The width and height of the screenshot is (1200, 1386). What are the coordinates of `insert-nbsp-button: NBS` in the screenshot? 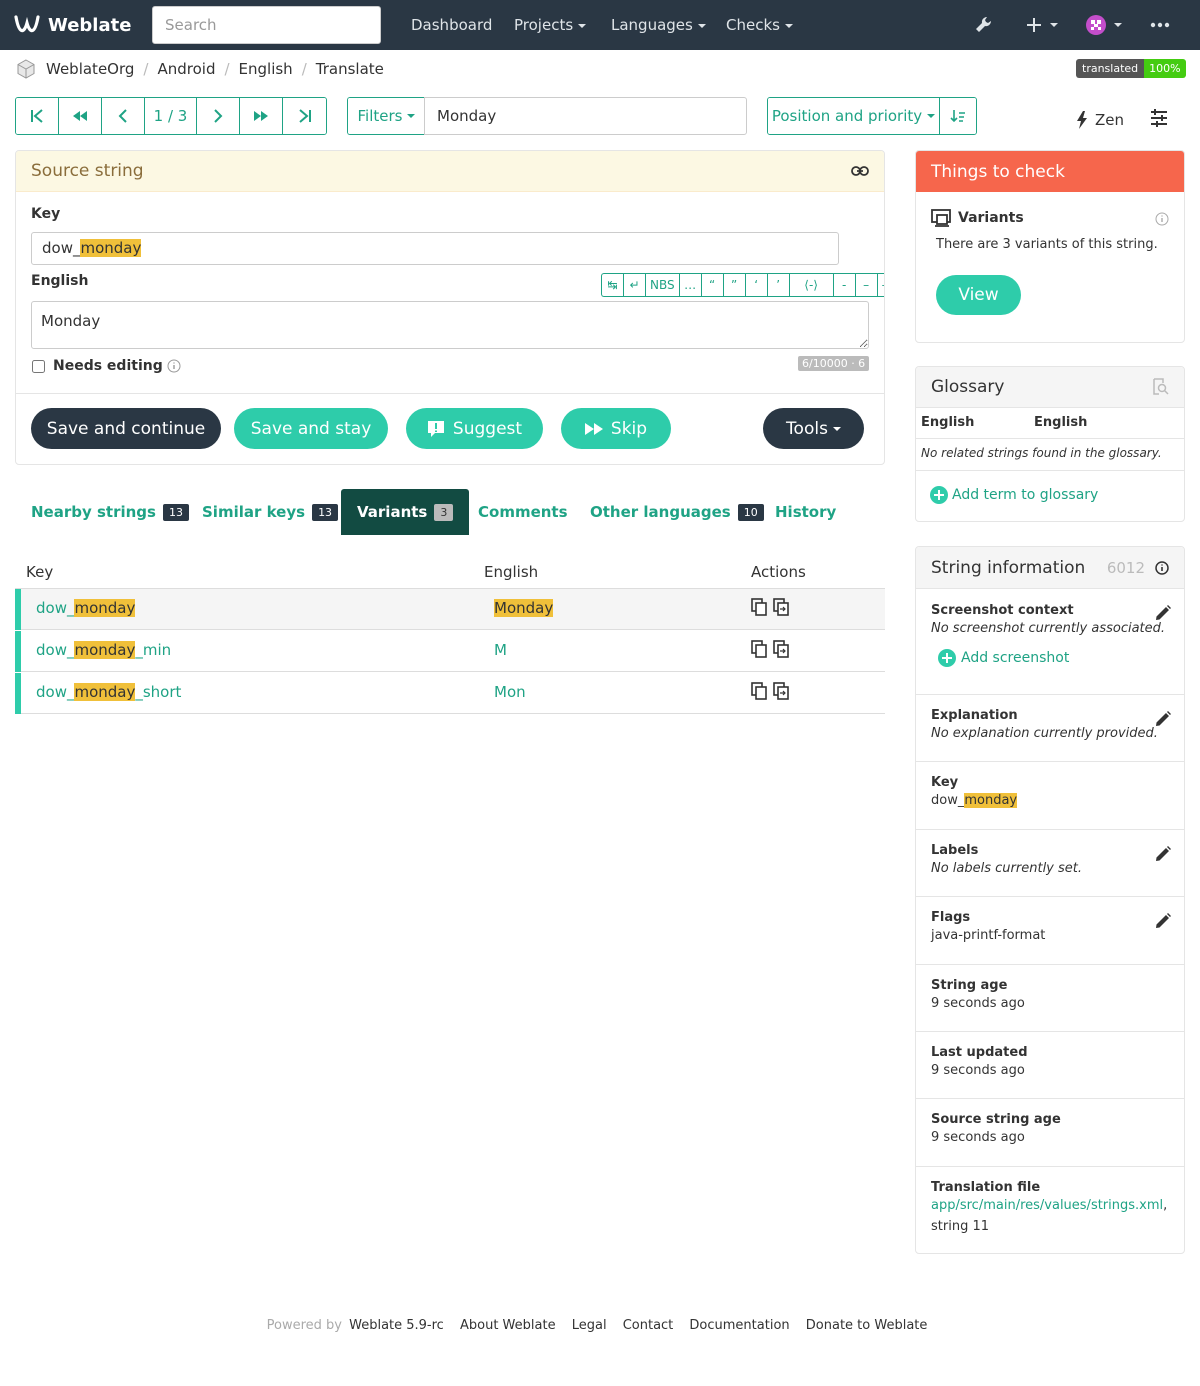 It's located at (662, 285).